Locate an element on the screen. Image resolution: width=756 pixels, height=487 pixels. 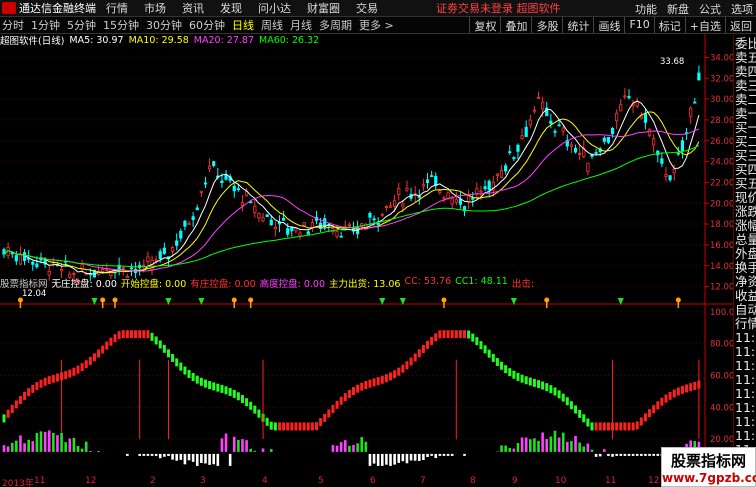
tool-button-0: 复权 is located at coordinates (484, 25).